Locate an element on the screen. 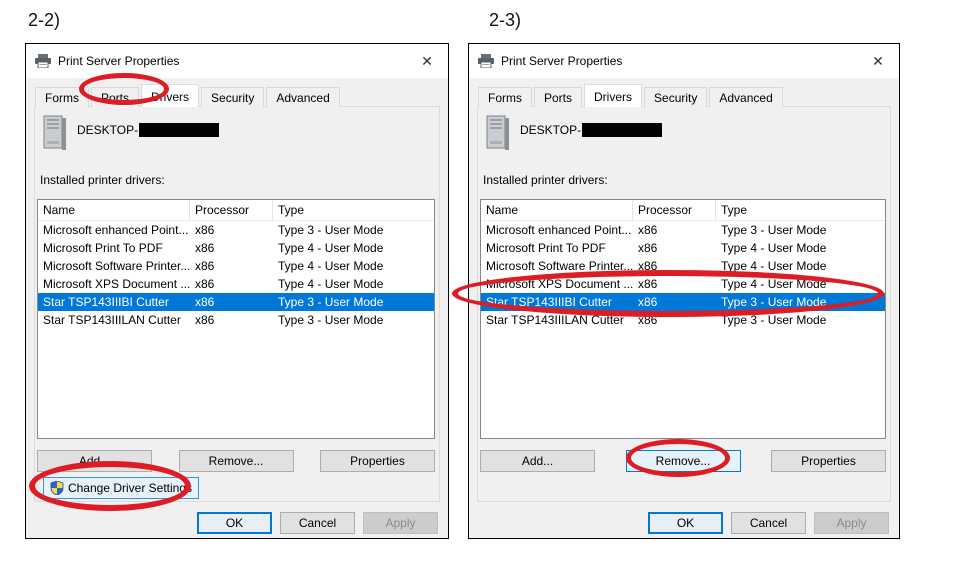 The width and height of the screenshot is (956, 571). shield-icon is located at coordinates (57, 488).